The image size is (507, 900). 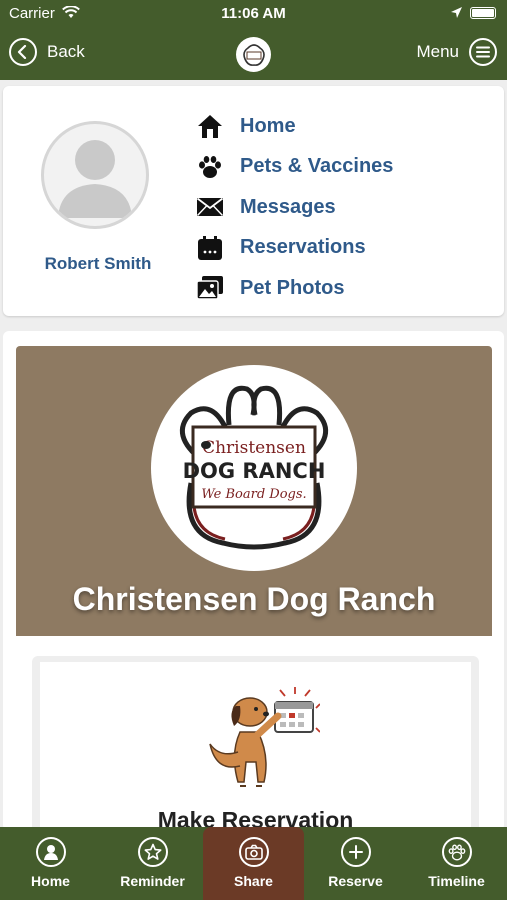 What do you see at coordinates (98, 263) in the screenshot?
I see `user-name: Robert Smith` at bounding box center [98, 263].